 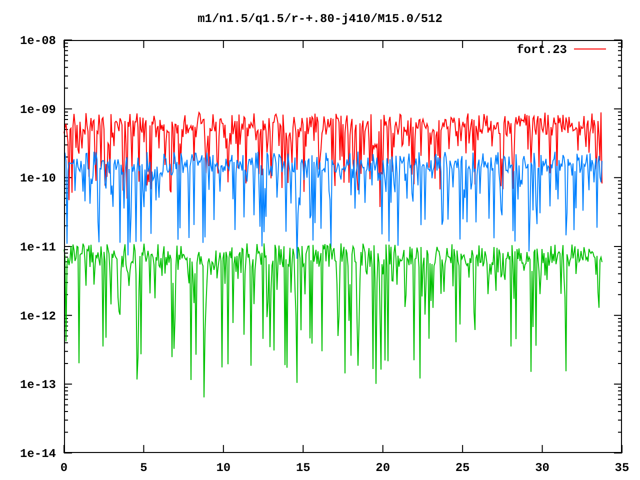 I want to click on x-tick-label: 5, so click(x=144, y=468).